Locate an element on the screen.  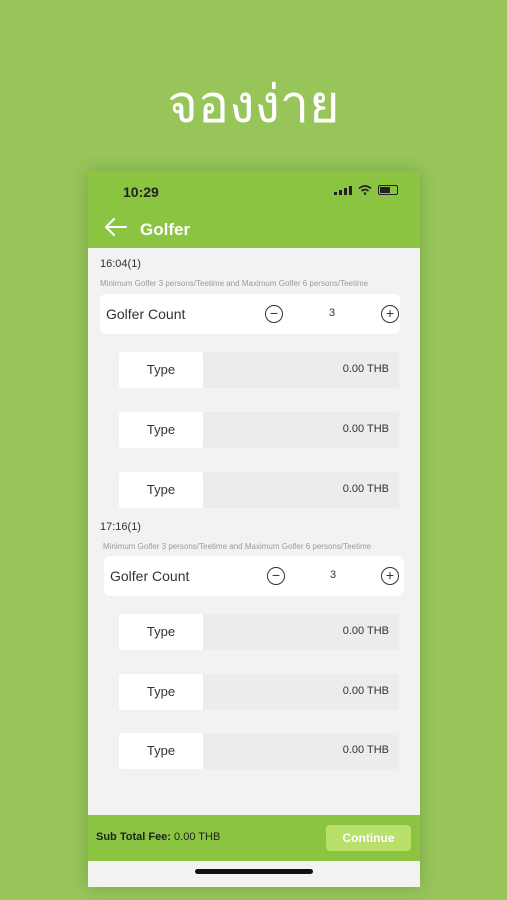
home-area is located at coordinates (254, 874).